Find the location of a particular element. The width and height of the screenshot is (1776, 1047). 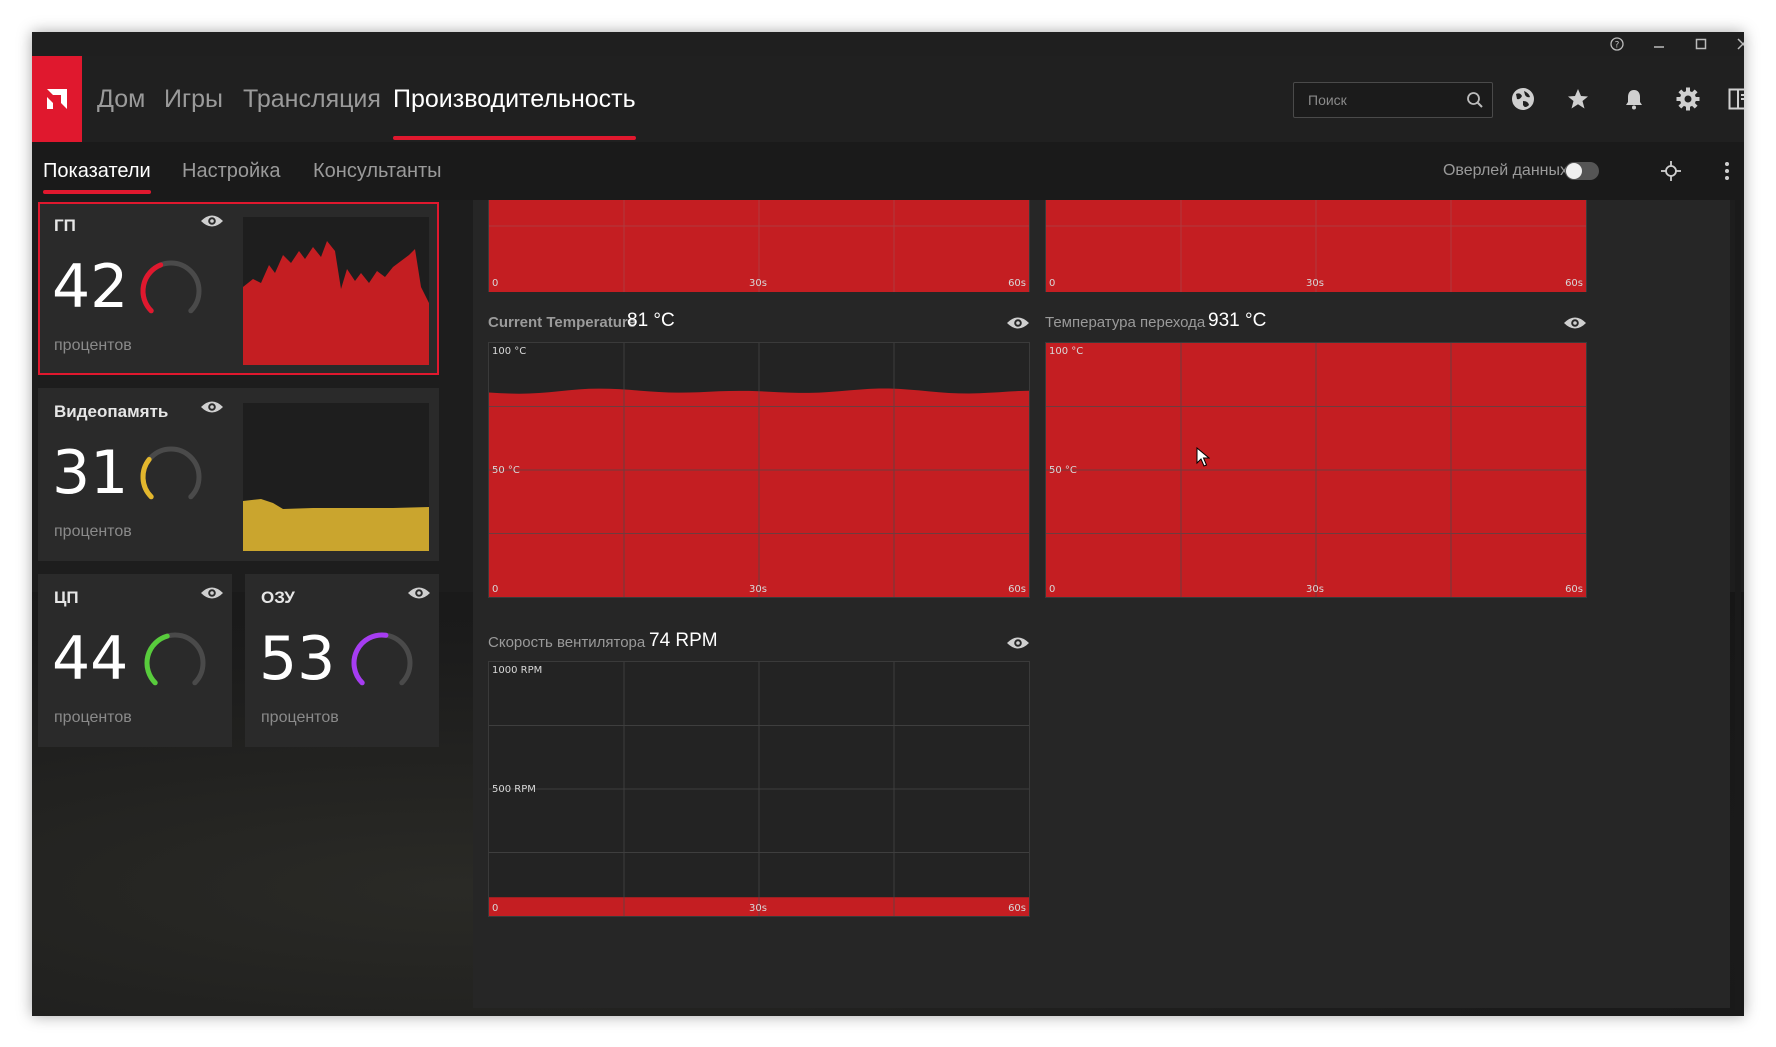

nav-tab-performance: Производительность is located at coordinates (514, 99).